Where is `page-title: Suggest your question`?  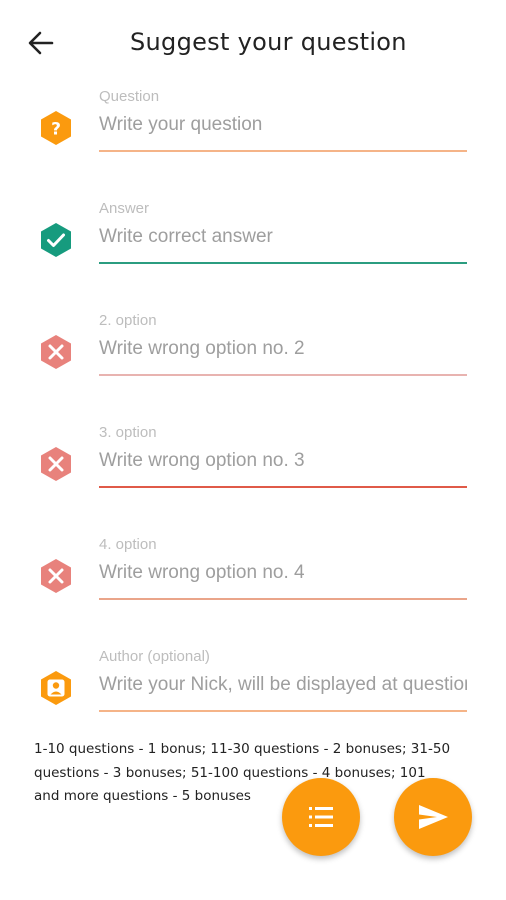 page-title: Suggest your question is located at coordinates (268, 42).